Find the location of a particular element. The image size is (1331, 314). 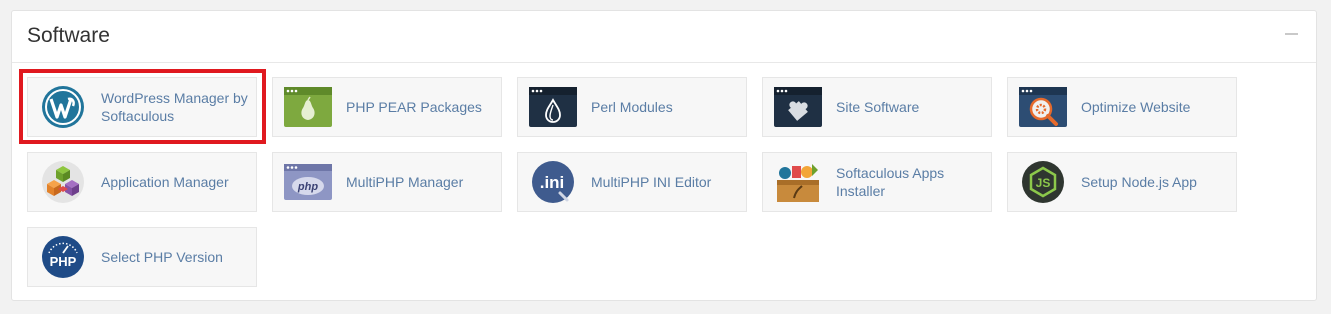

nodejs-icon: JS is located at coordinates (1043, 182).